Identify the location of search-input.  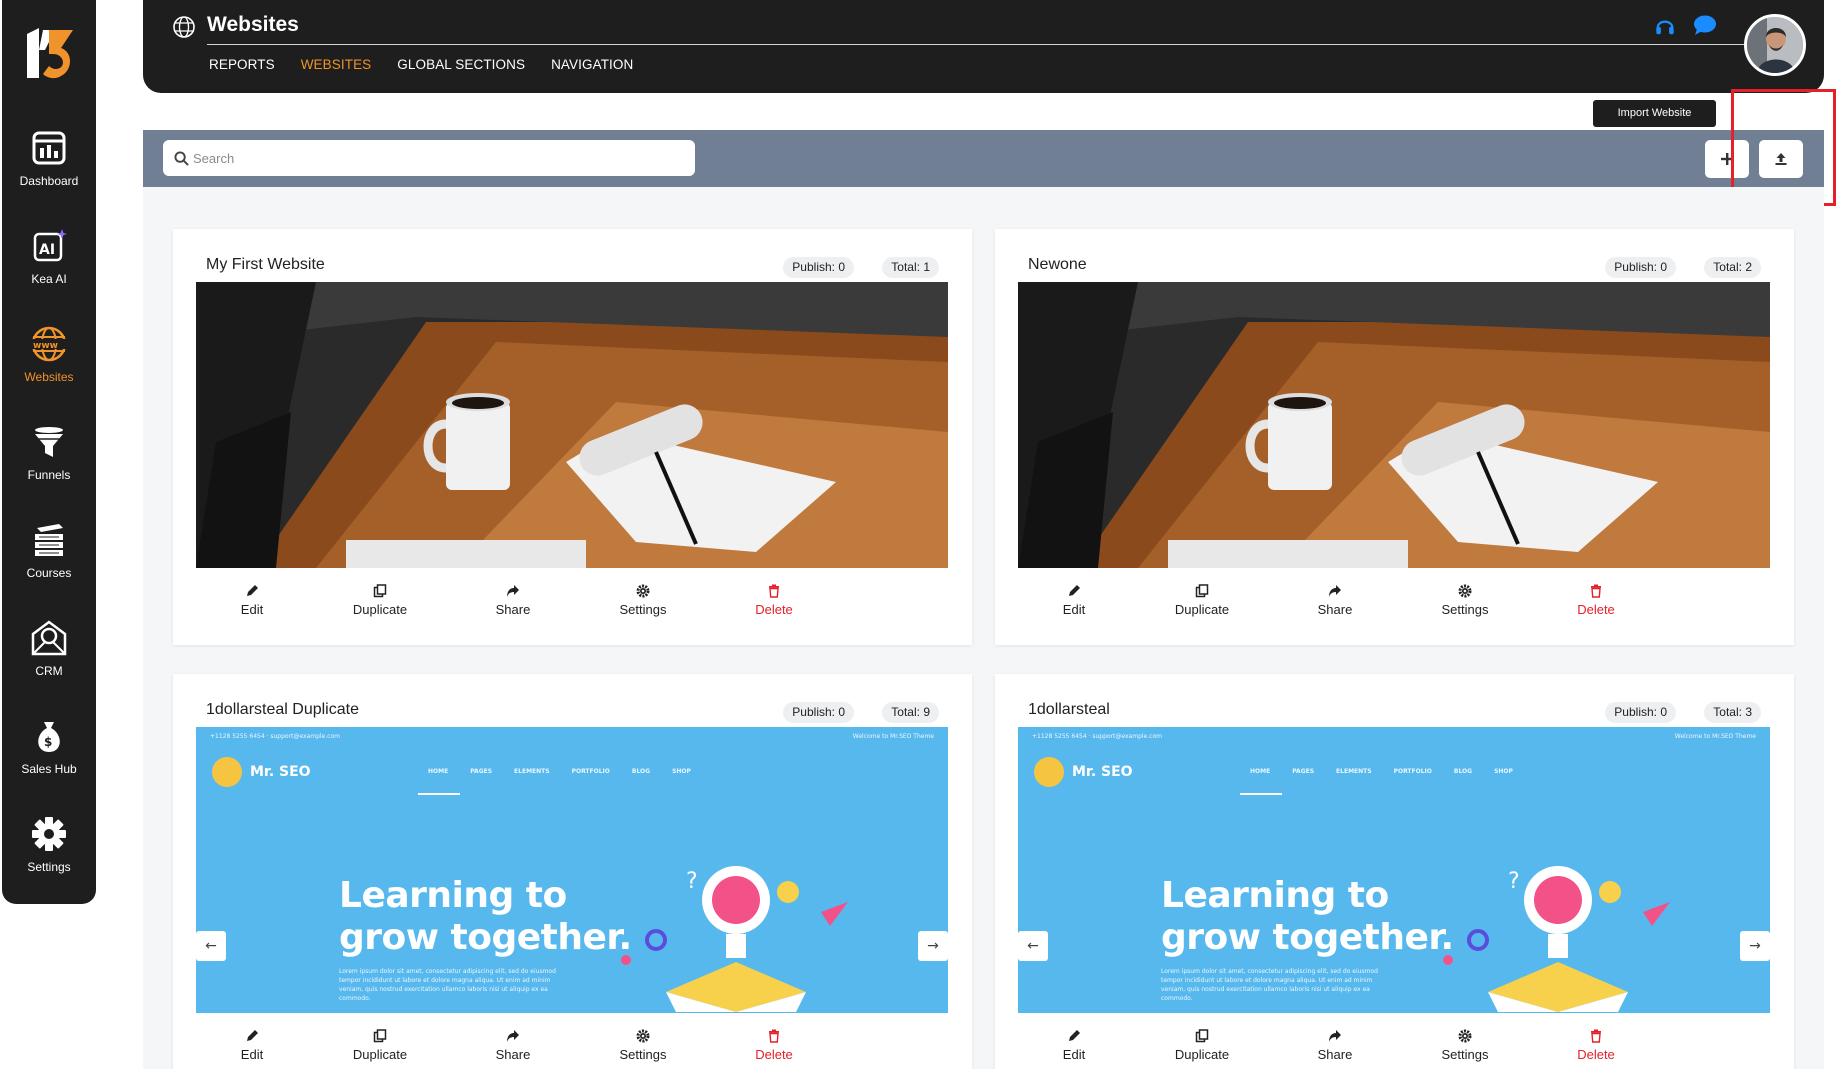
(440, 158).